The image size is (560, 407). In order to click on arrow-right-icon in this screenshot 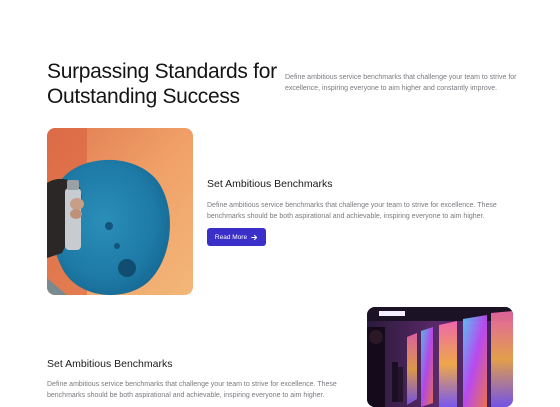, I will do `click(254, 237)`.